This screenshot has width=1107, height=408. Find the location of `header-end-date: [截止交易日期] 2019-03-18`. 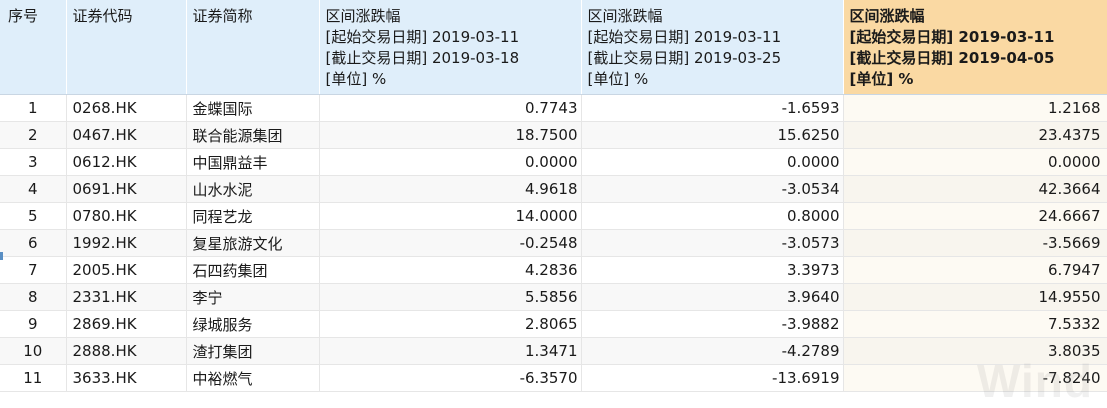

header-end-date: [截止交易日期] 2019-03-18 is located at coordinates (422, 58).